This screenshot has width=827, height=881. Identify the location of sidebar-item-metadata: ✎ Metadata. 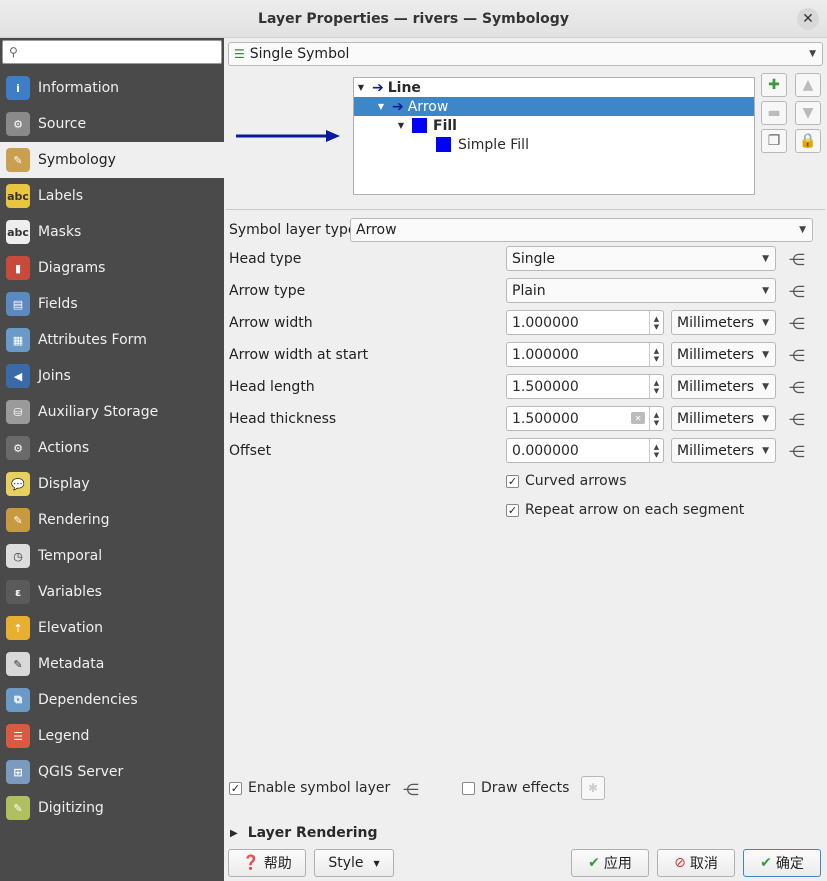
(112, 664).